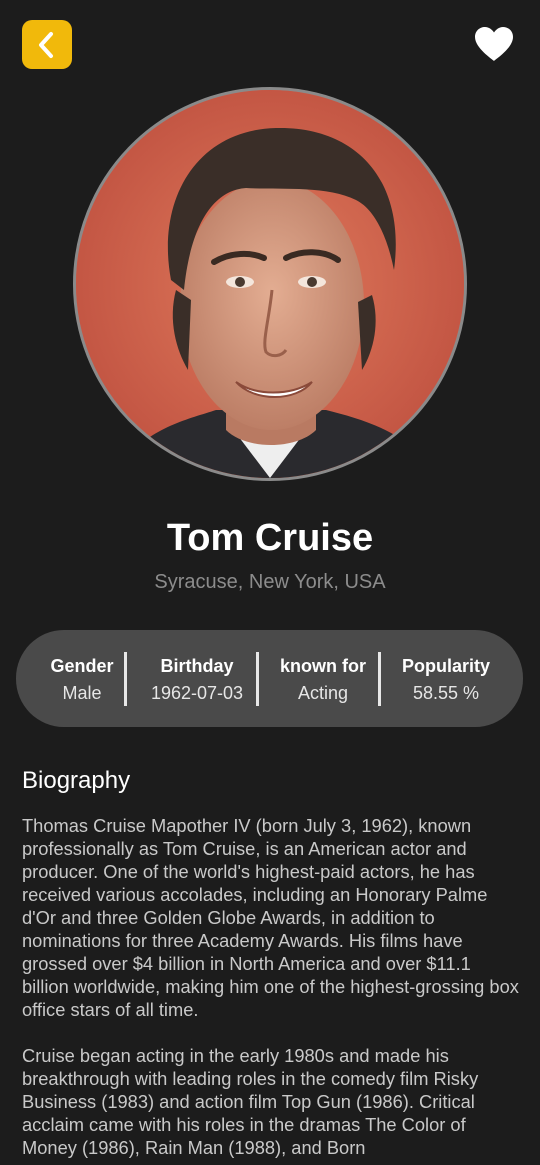  What do you see at coordinates (76, 780) in the screenshot?
I see `biography-title: Biography` at bounding box center [76, 780].